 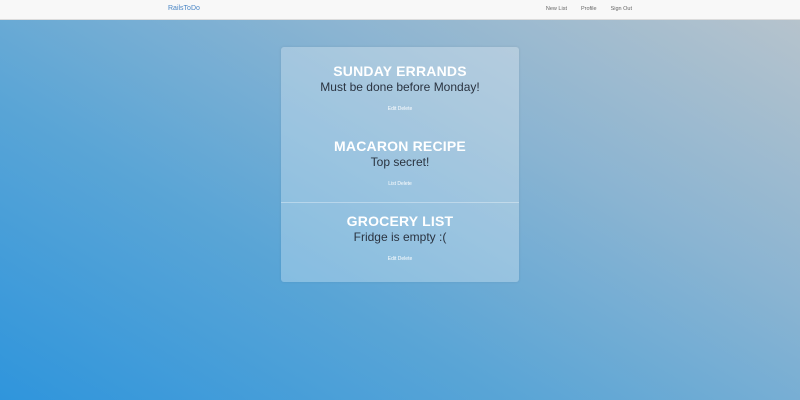 What do you see at coordinates (556, 9) in the screenshot?
I see `new-list-link: New List` at bounding box center [556, 9].